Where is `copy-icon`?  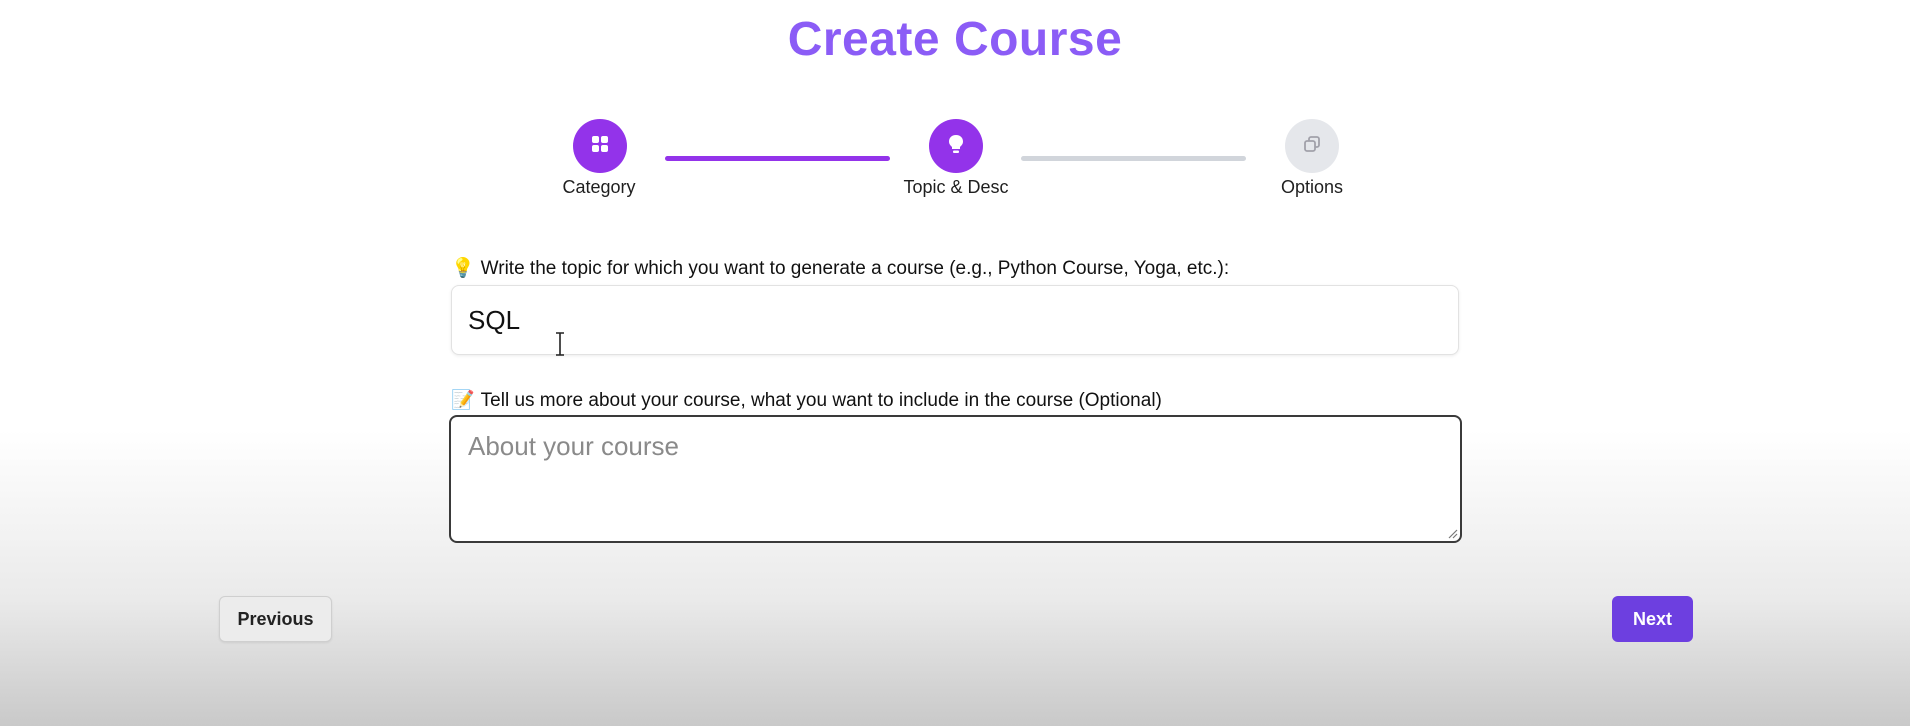
copy-icon is located at coordinates (1312, 146).